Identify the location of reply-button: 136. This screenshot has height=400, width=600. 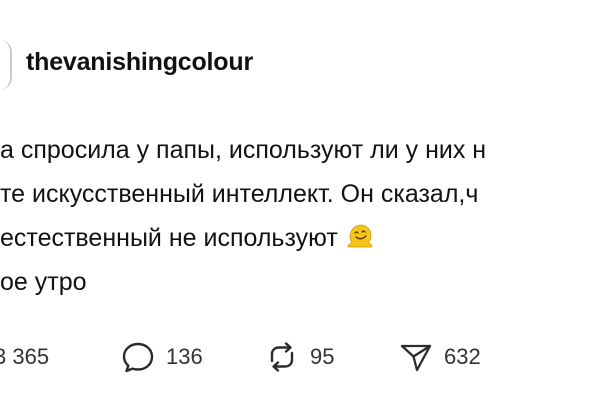
(160, 357).